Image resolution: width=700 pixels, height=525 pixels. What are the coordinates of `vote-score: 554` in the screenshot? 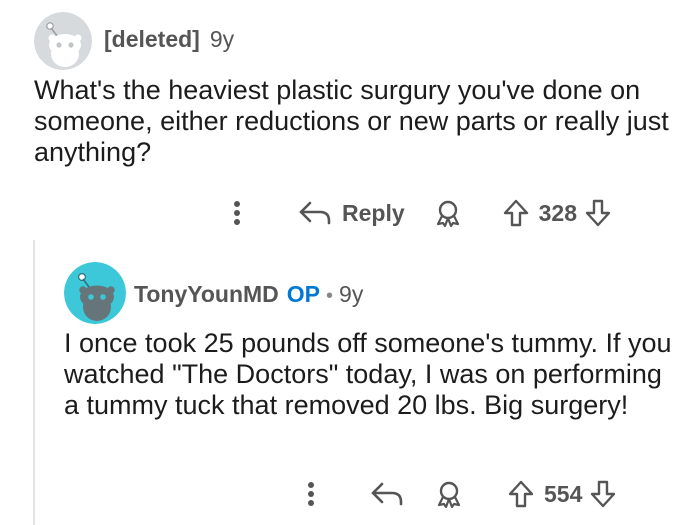 It's located at (563, 493).